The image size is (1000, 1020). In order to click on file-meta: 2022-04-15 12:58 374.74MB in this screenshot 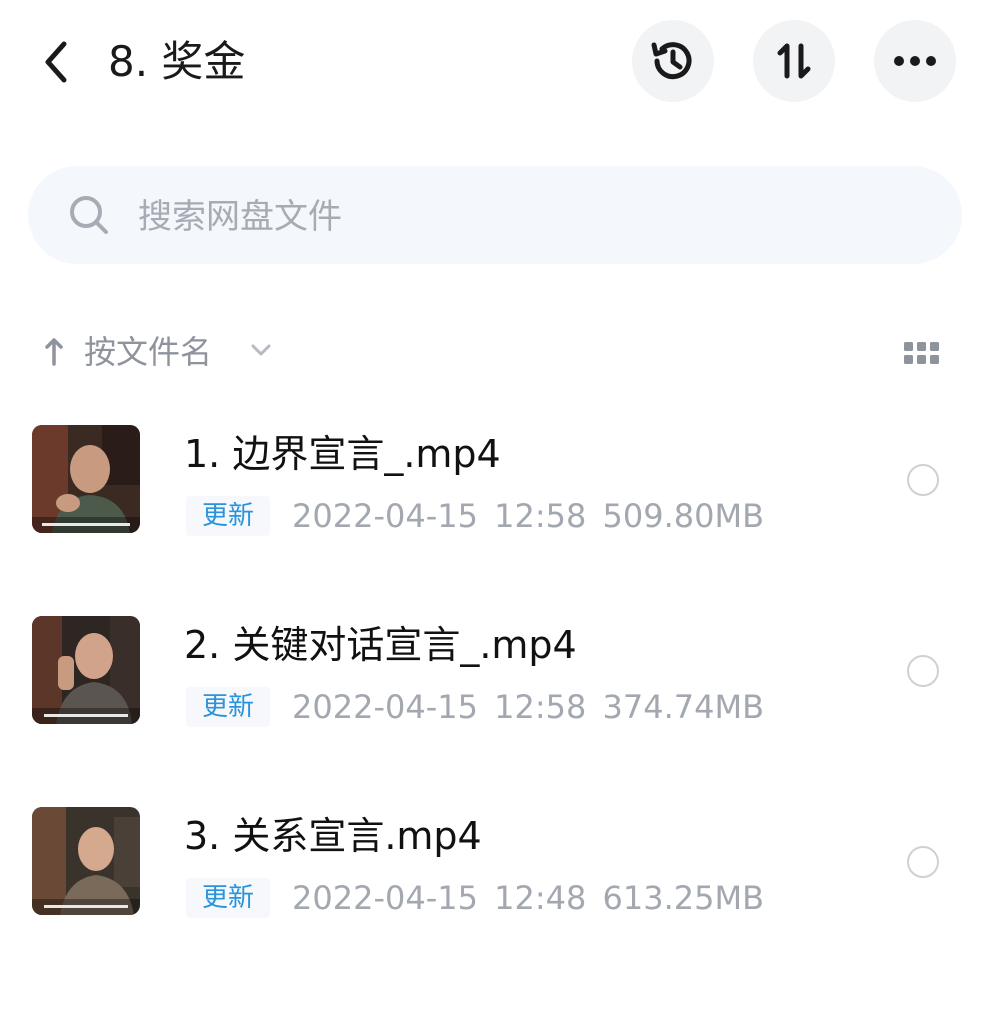, I will do `click(528, 707)`.